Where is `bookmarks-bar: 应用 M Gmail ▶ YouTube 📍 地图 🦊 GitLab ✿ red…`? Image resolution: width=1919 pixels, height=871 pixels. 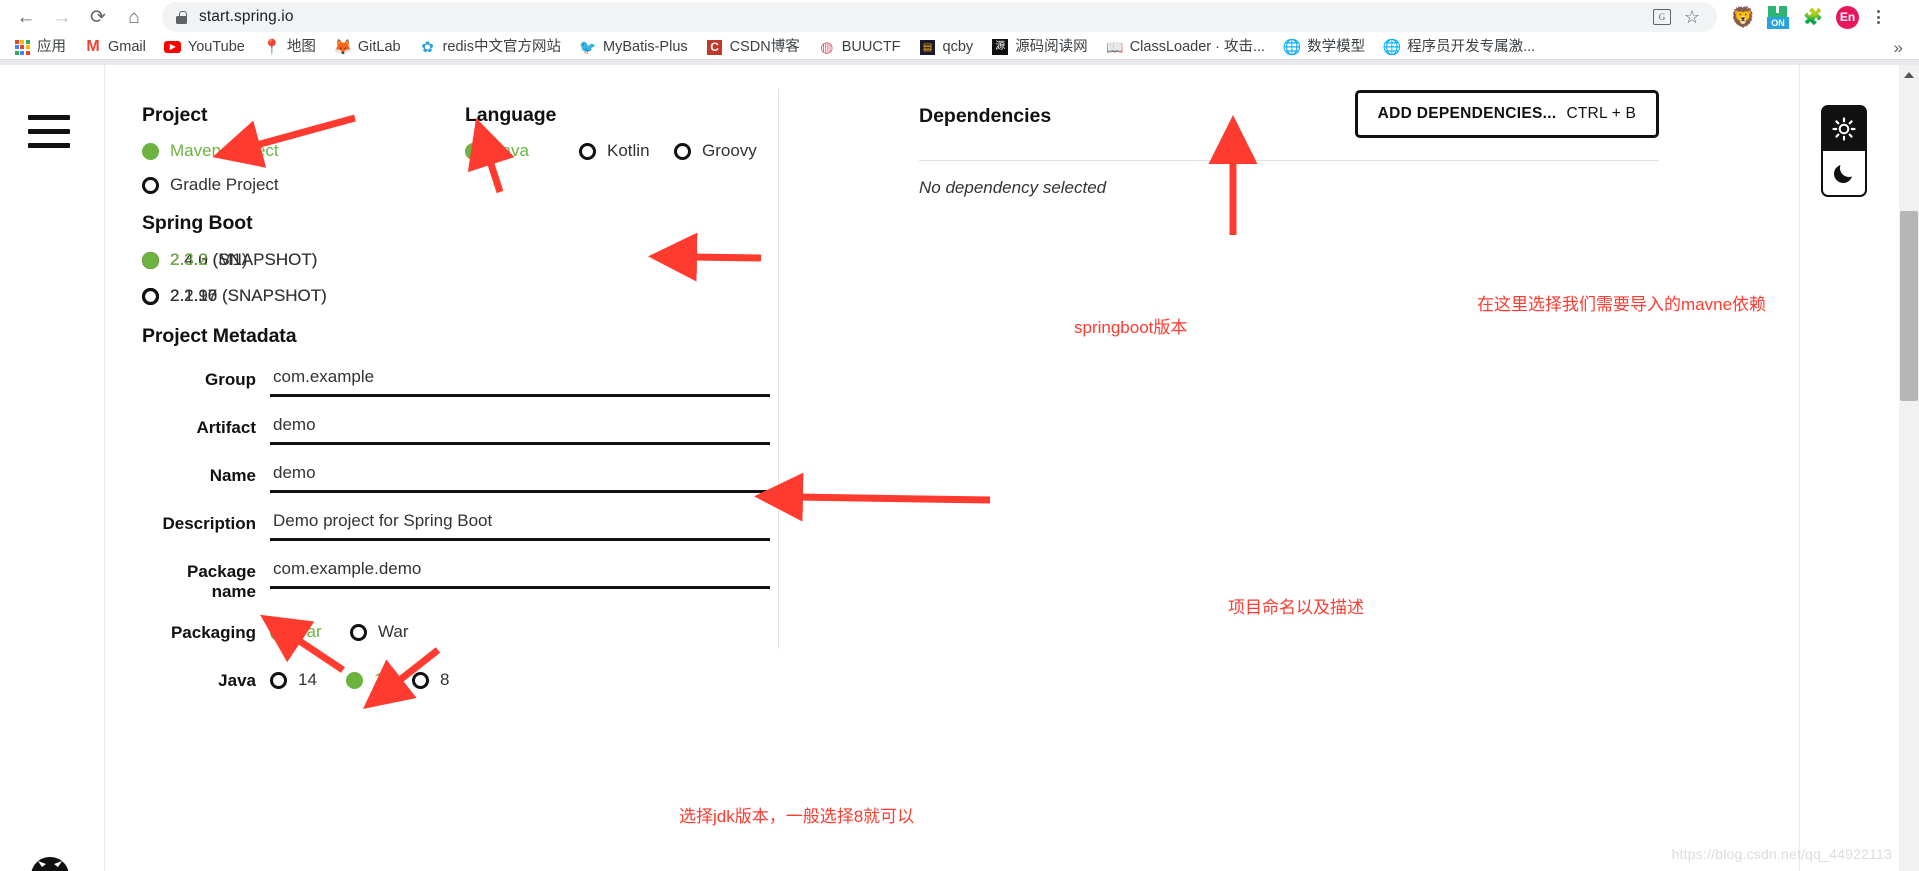
bookmarks-bar: 应用 M Gmail ▶ YouTube 📍 地图 🦊 GitLab ✿ red… is located at coordinates (959, 47).